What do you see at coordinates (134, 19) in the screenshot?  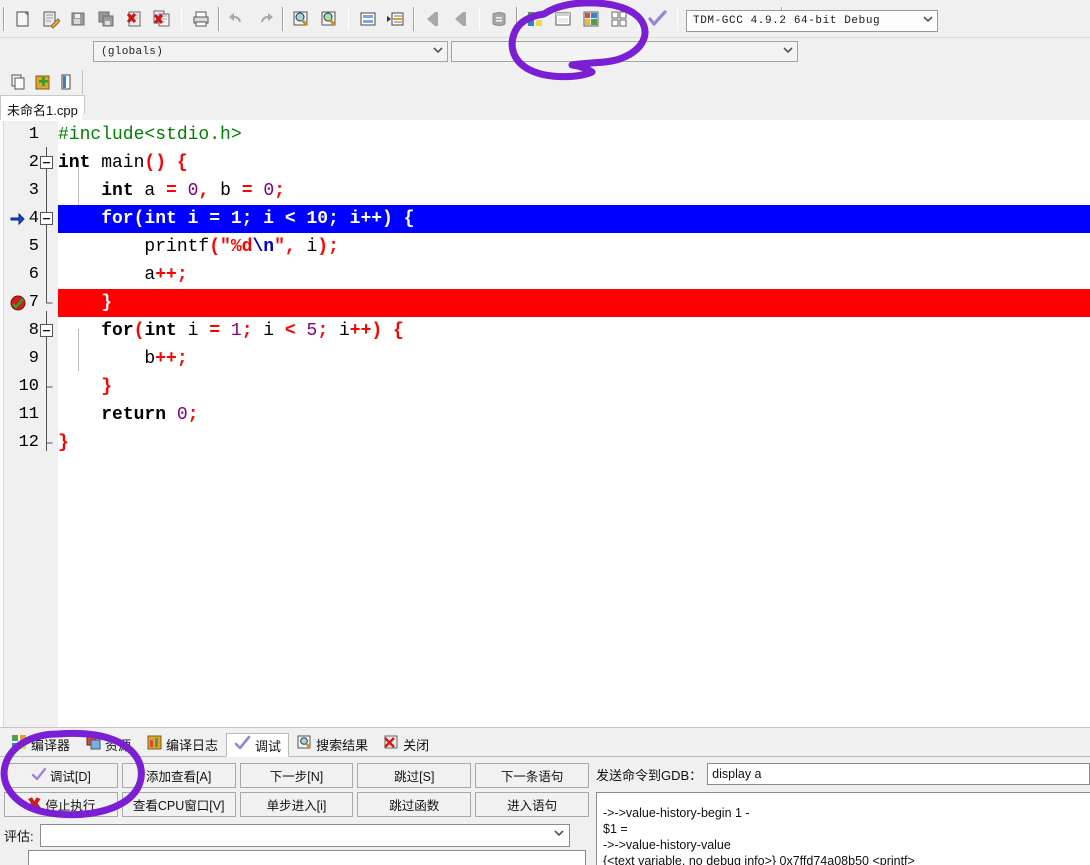 I see `close-file-icon` at bounding box center [134, 19].